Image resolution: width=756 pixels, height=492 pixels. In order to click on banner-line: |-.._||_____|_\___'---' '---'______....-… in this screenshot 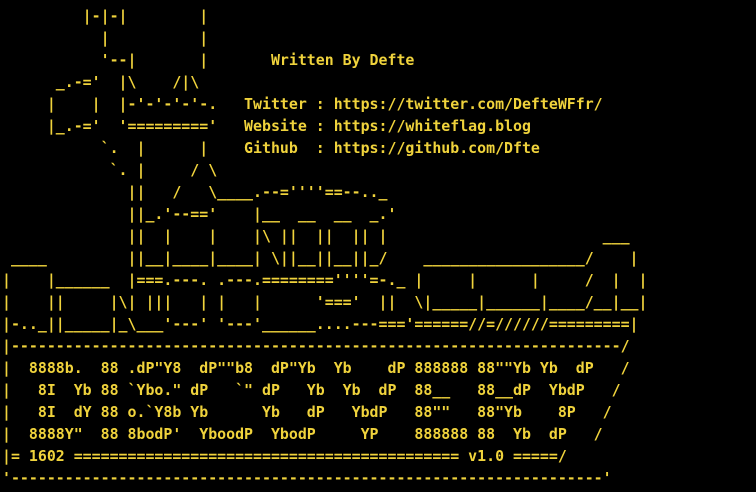, I will do `click(320, 324)`.